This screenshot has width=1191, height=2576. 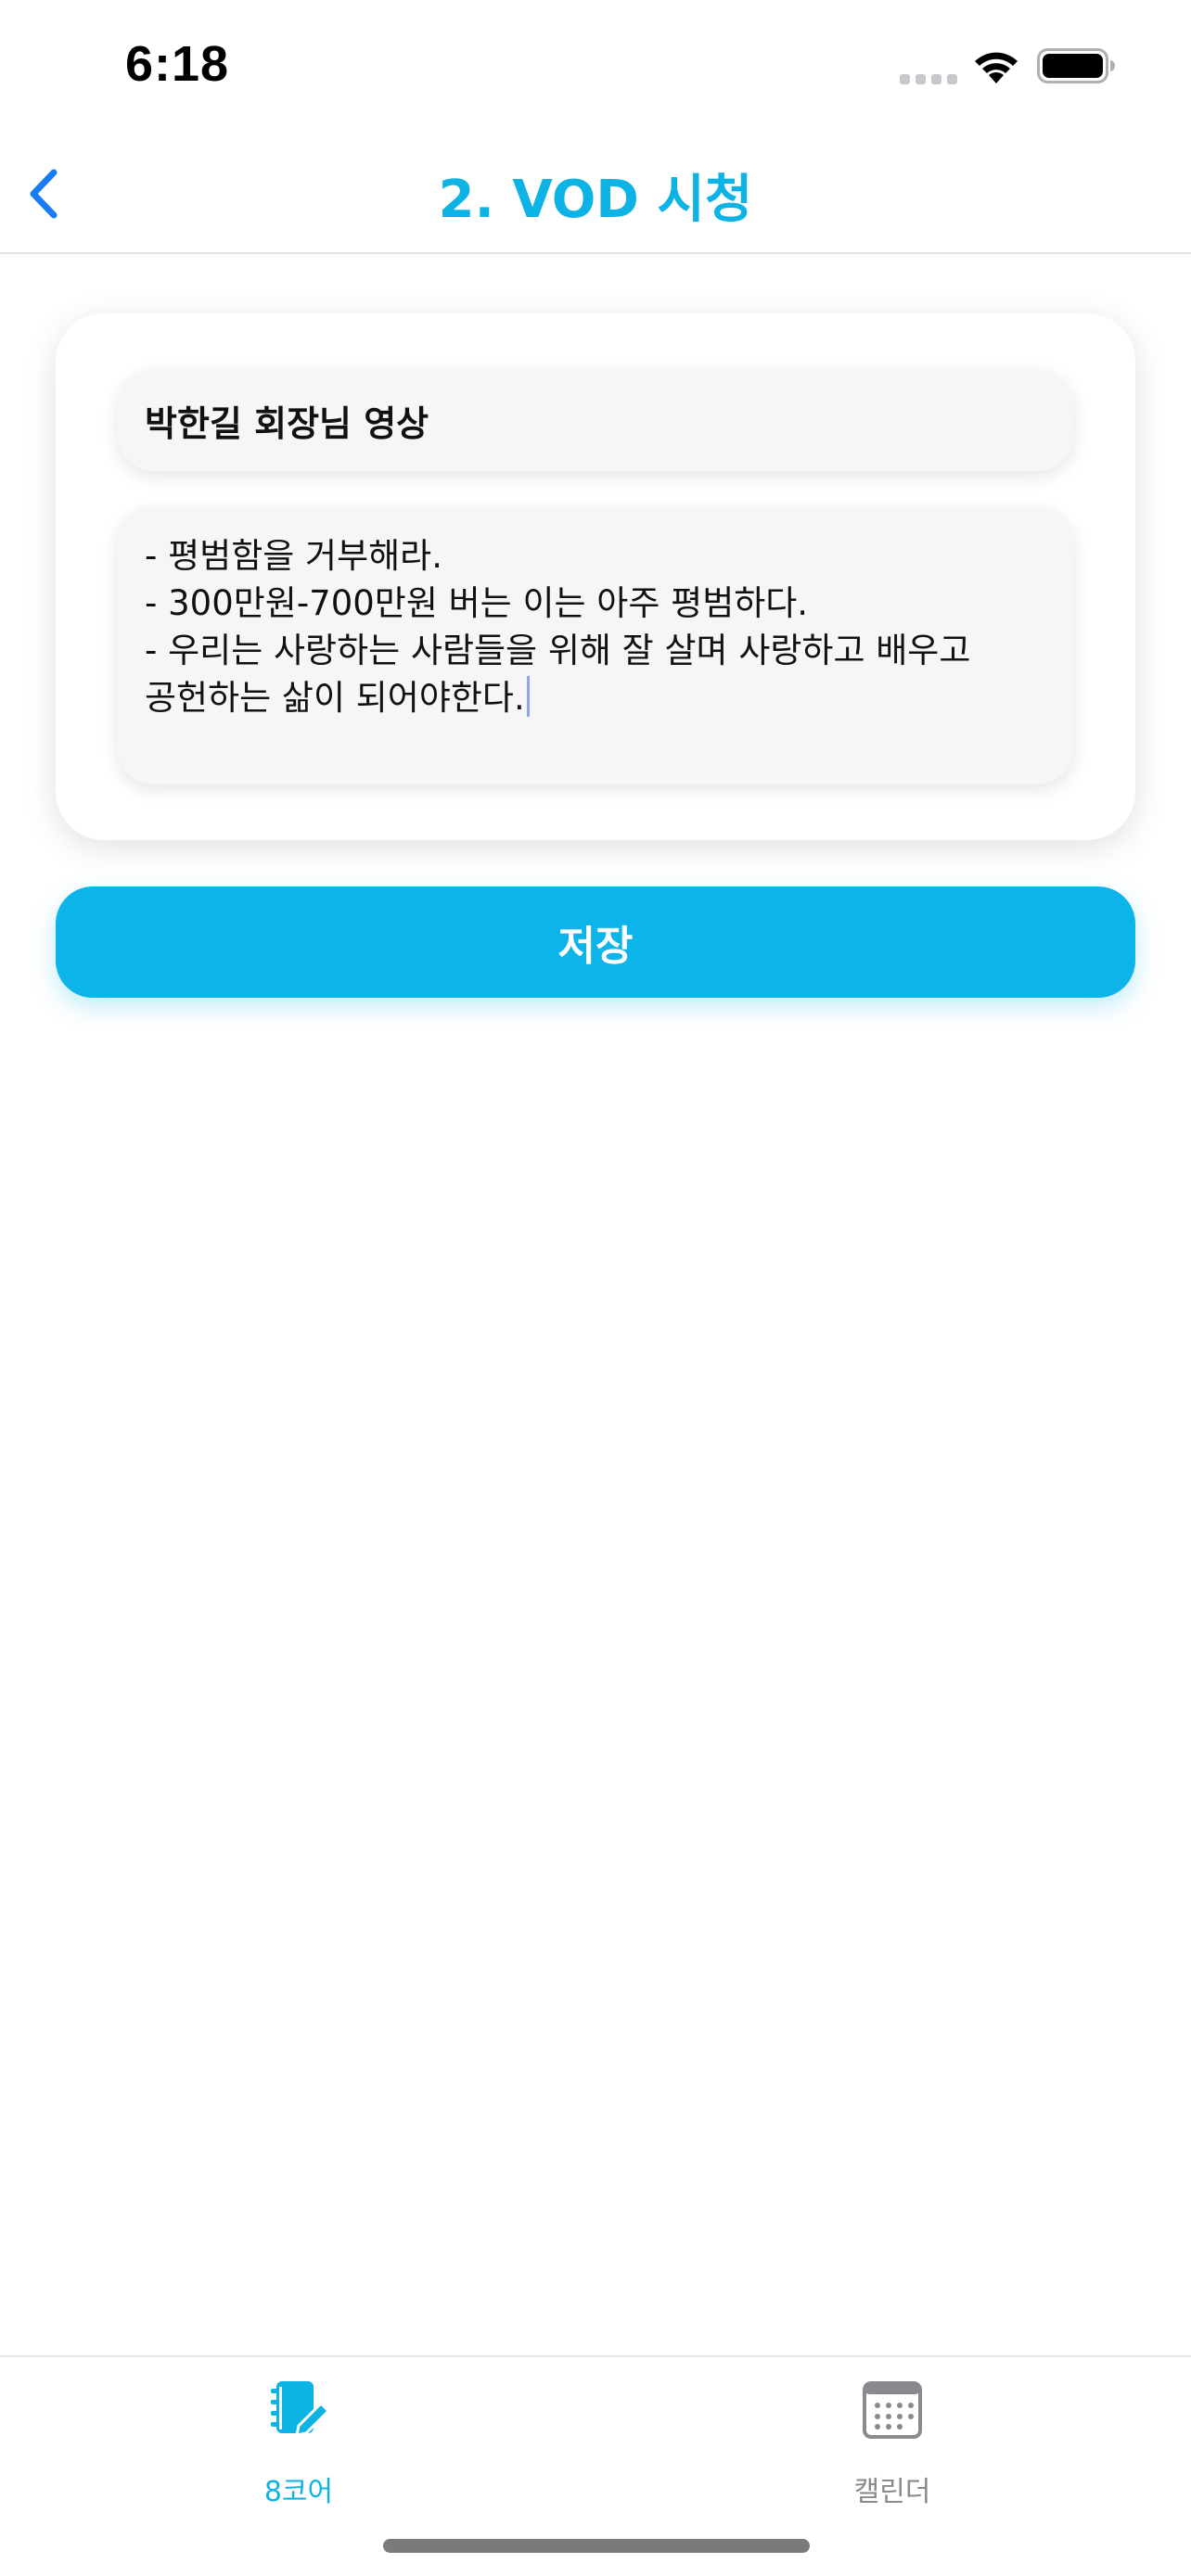 I want to click on memo-line-last: 공헌하는 삶이 되어야한다., so click(x=595, y=697).